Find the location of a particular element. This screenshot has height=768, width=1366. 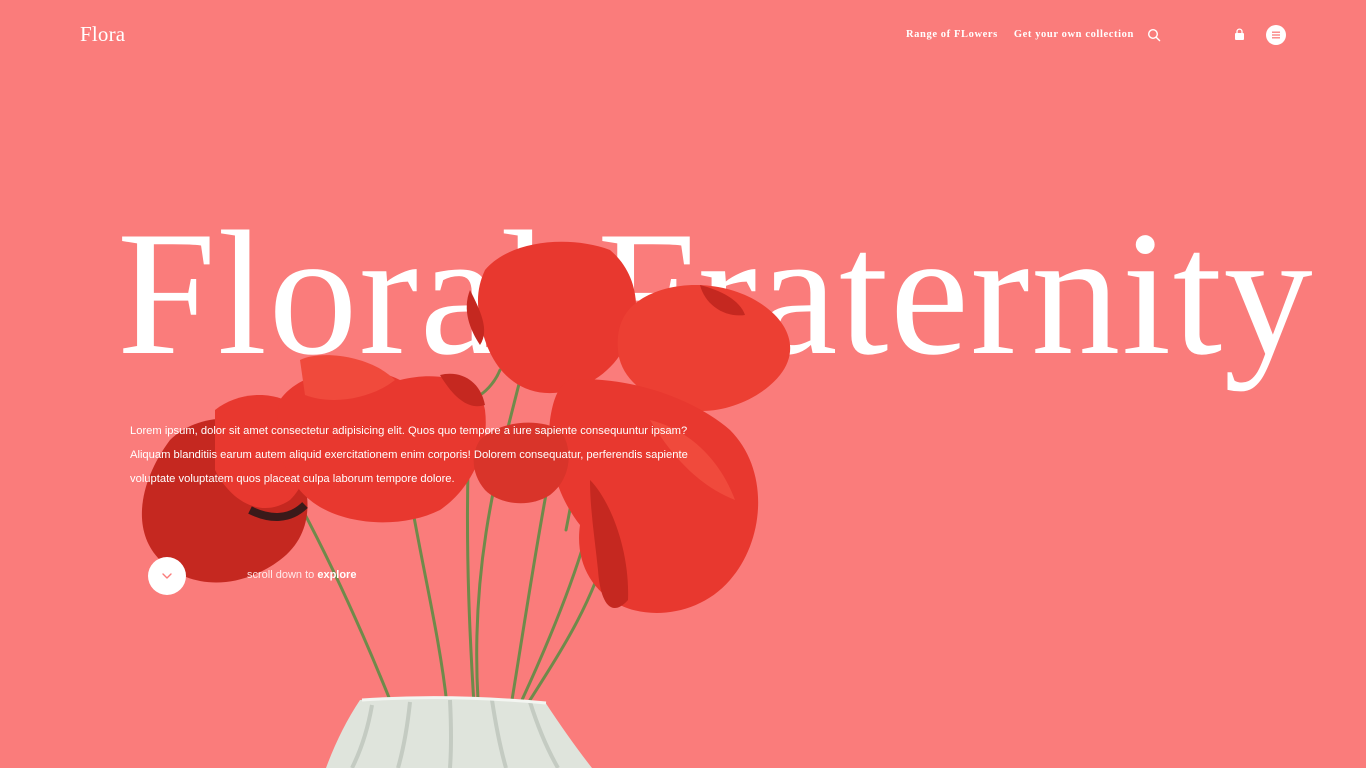

chevron-down-icon is located at coordinates (167, 576).